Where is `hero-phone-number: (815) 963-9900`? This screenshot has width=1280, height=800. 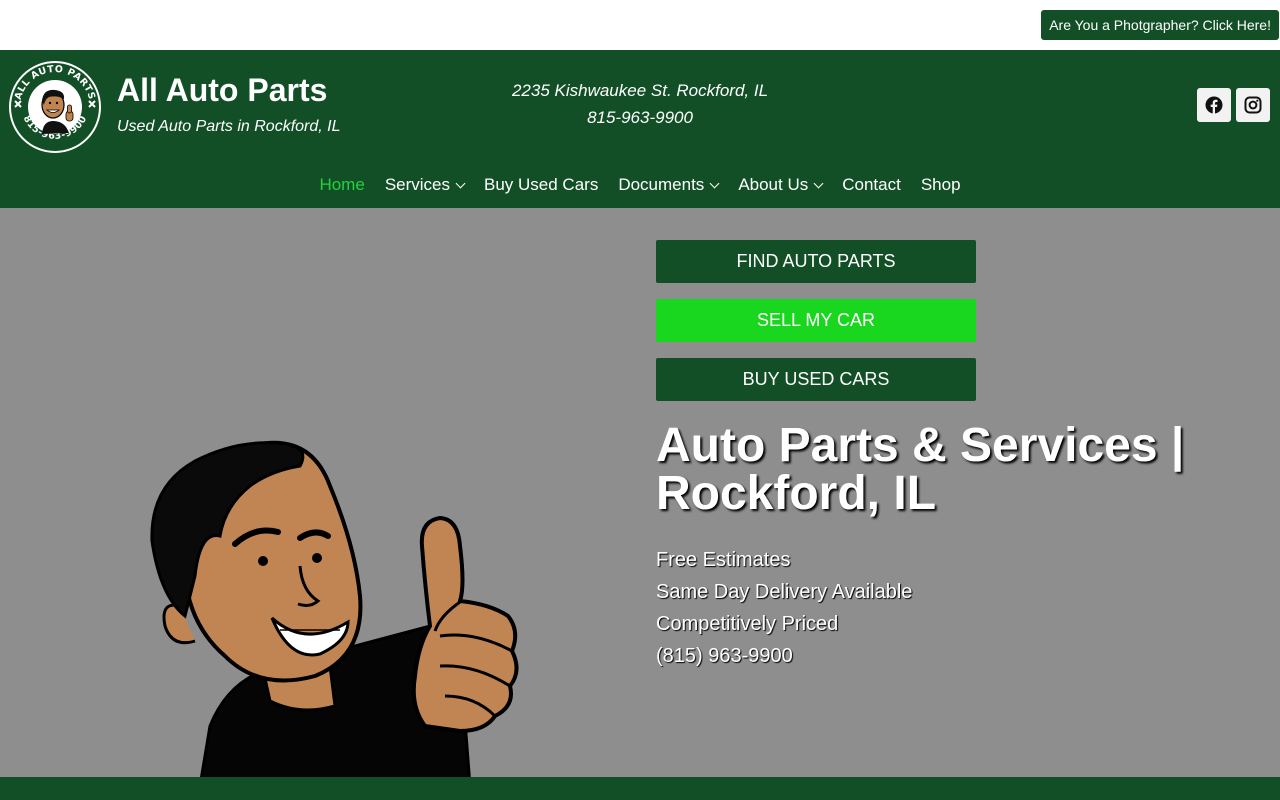
hero-phone-number: (815) 963-9900 is located at coordinates (724, 656).